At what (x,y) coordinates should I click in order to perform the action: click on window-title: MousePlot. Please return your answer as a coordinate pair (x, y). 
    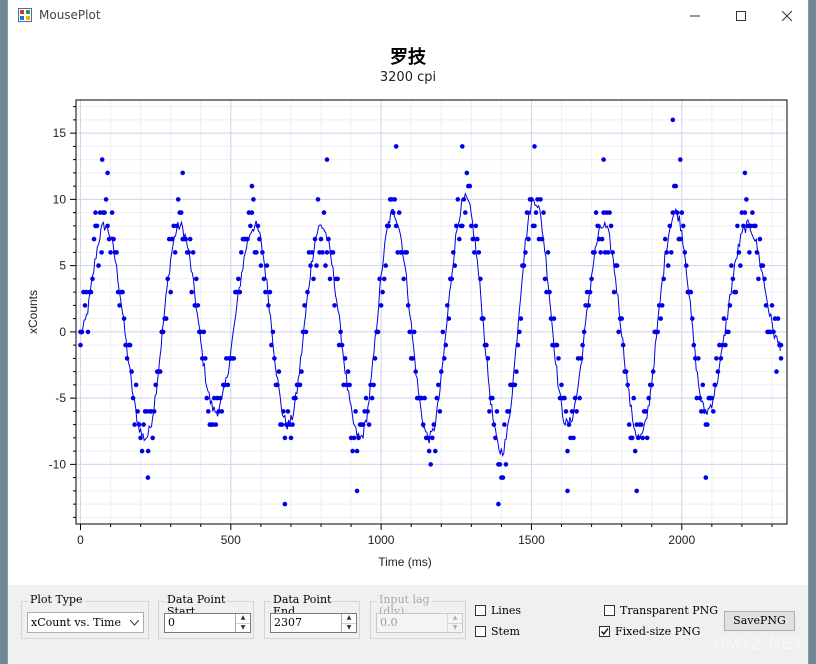
    Looking at the image, I should click on (70, 15).